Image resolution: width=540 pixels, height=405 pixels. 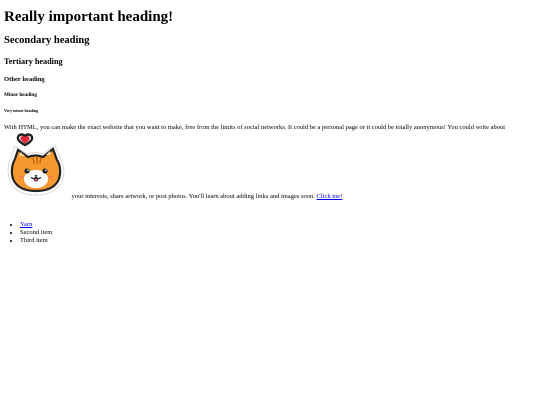 I want to click on other-heading: Other heading, so click(x=24, y=79).